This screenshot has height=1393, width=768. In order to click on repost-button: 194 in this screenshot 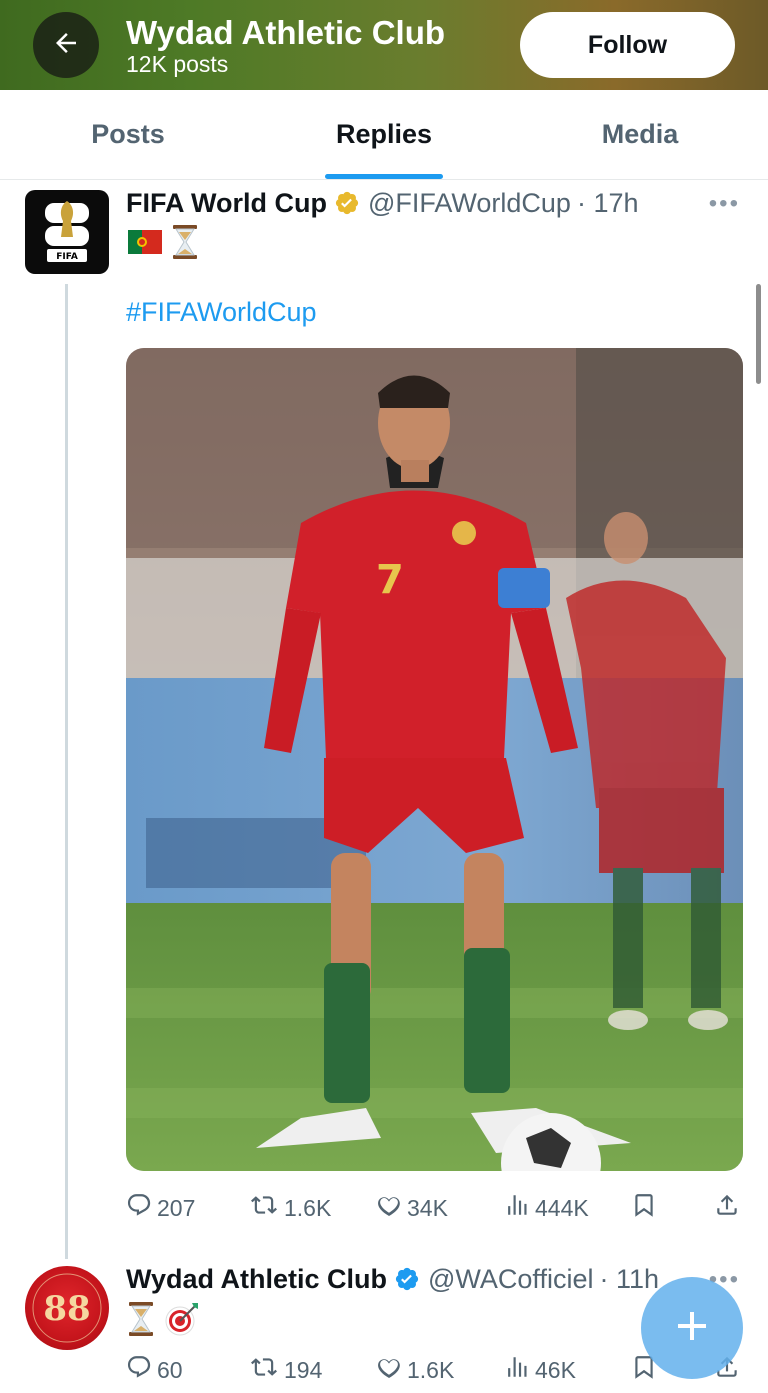, I will do `click(285, 1370)`.